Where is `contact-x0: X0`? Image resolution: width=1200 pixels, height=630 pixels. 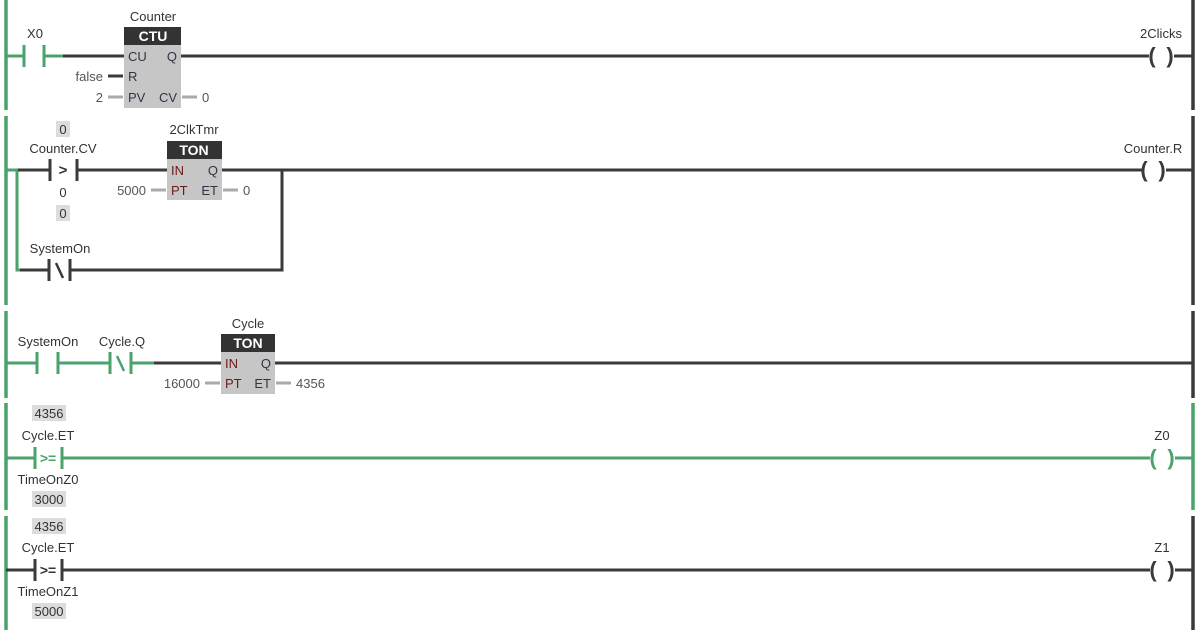
contact-x0: X0 is located at coordinates (34, 46).